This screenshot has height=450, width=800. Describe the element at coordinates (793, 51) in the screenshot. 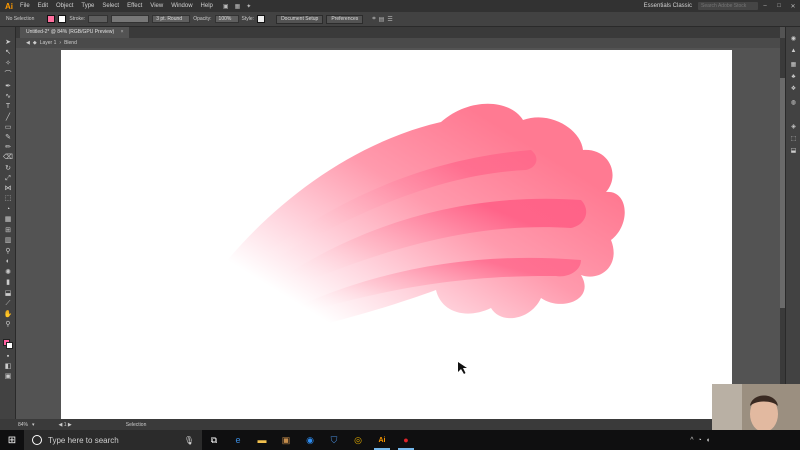

I see `color-guide-icon: ▲` at that location.